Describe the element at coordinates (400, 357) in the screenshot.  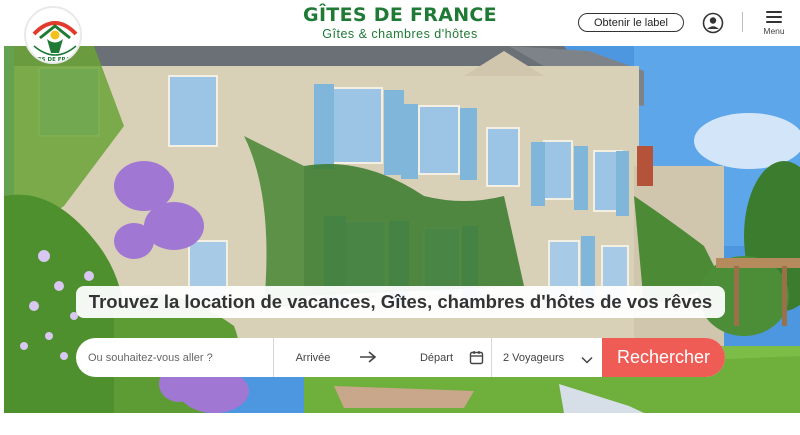
I see `search-bar: Arrivée Départ 2 Voyageurs Recher` at that location.